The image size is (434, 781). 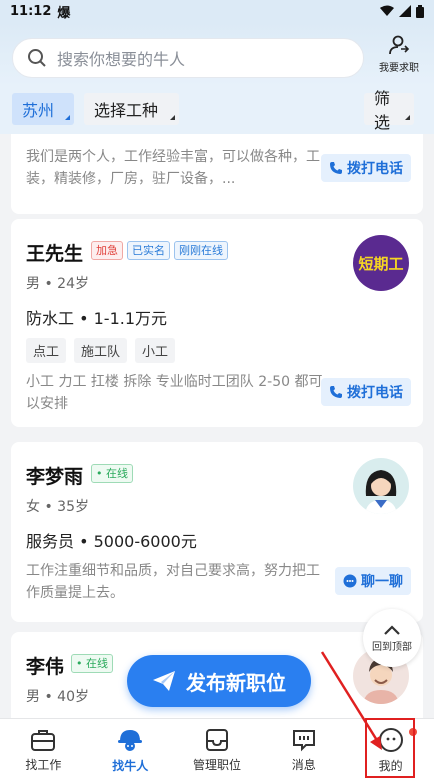 What do you see at coordinates (216, 764) in the screenshot?
I see `tab-label: 管理职位` at bounding box center [216, 764].